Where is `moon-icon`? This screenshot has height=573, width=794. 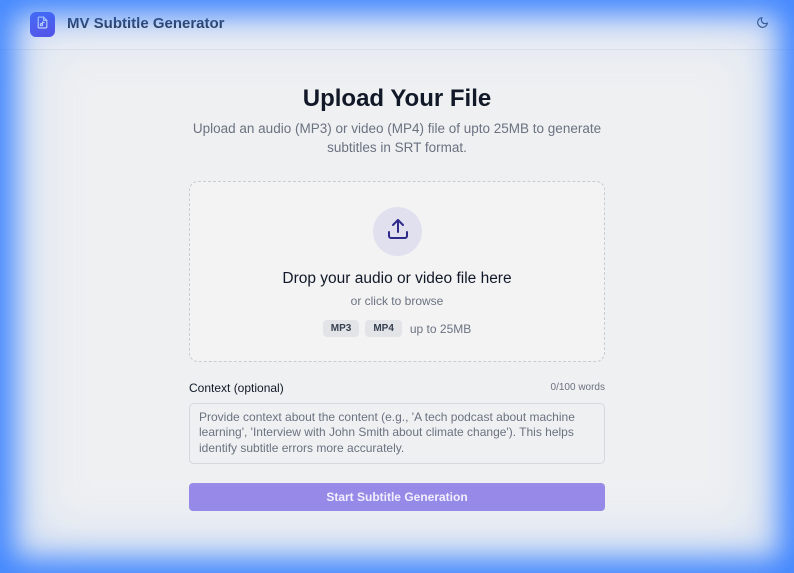
moon-icon is located at coordinates (762, 25).